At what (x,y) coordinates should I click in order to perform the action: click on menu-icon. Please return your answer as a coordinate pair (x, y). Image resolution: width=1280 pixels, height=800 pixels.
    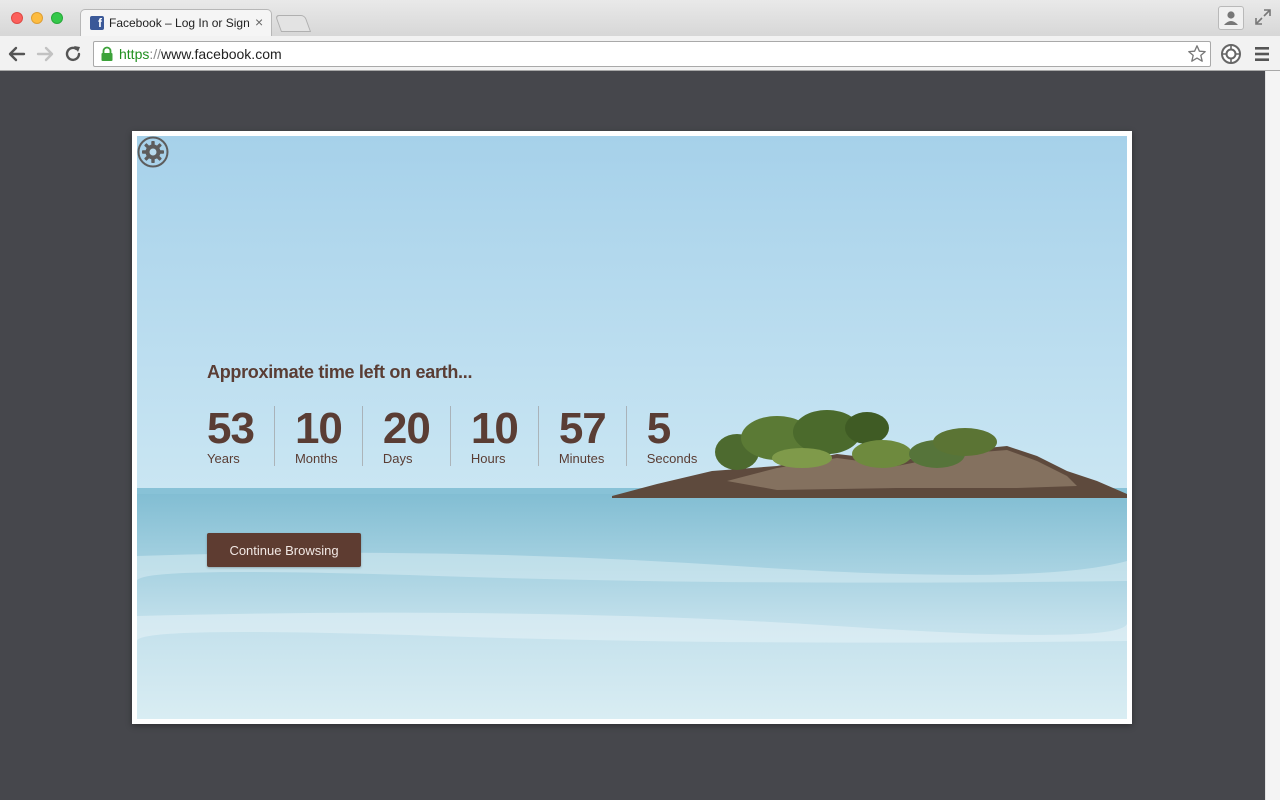
    Looking at the image, I should click on (1262, 54).